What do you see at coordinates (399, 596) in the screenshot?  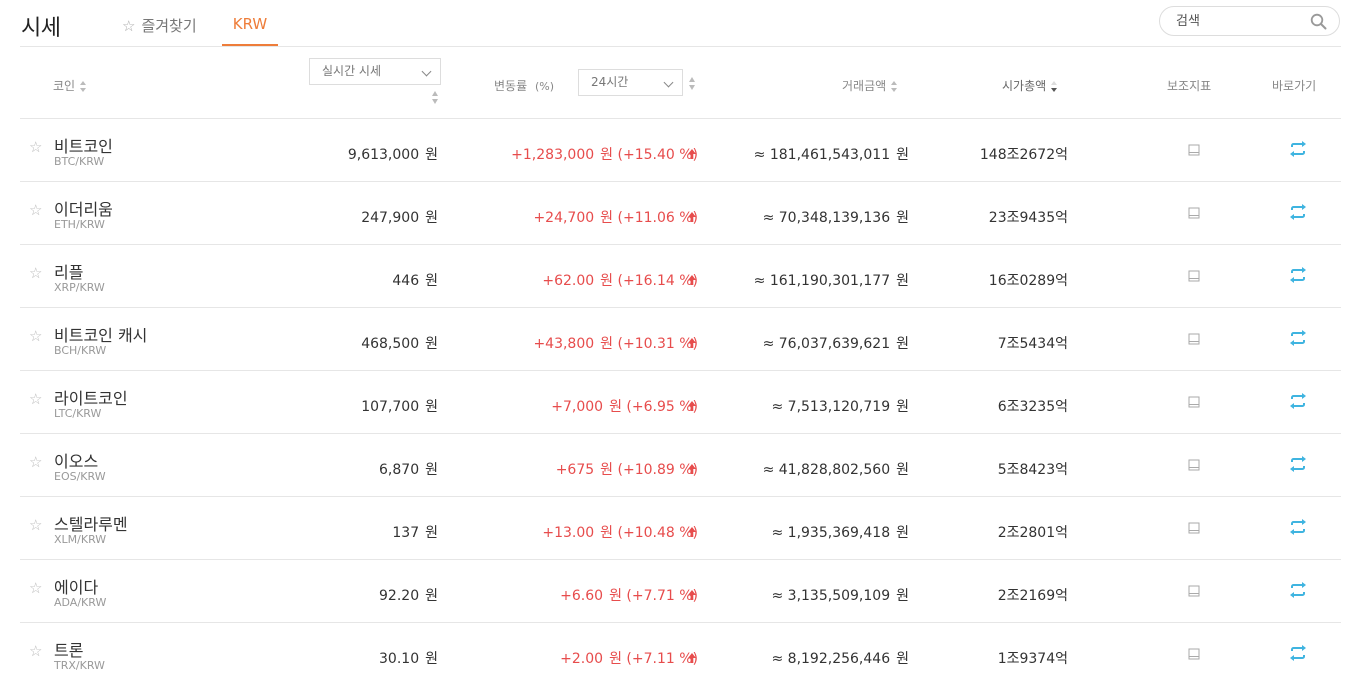 I see `price-value: 92.20` at bounding box center [399, 596].